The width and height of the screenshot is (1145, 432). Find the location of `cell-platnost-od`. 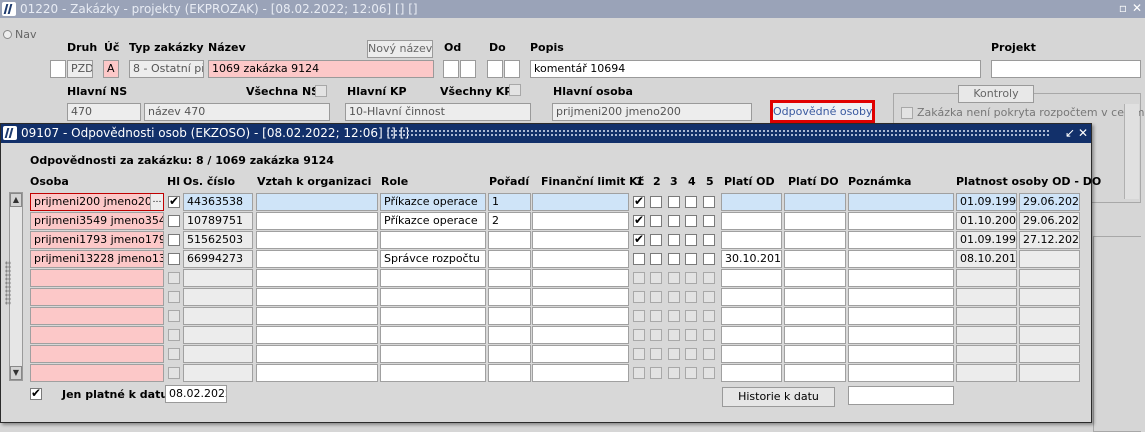

cell-platnost-od is located at coordinates (986, 278).